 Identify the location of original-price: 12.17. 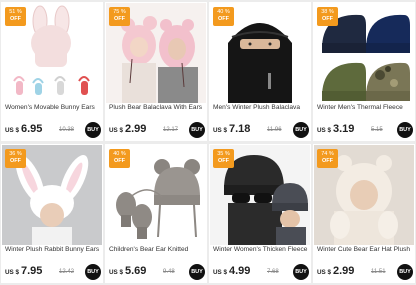
(171, 130).